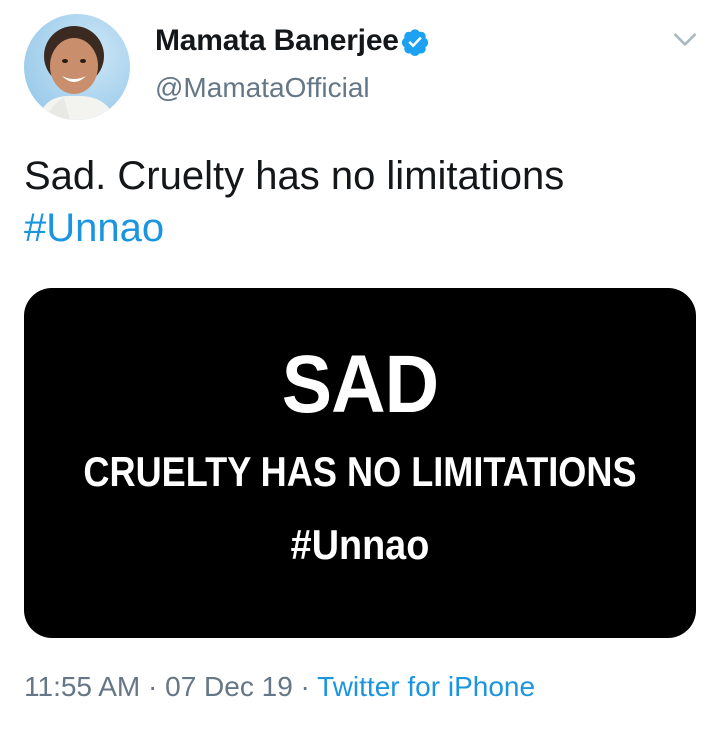 The height and width of the screenshot is (730, 720). I want to click on media-subline: CRUELTY HAS NO LIMITATIONS, so click(360, 471).